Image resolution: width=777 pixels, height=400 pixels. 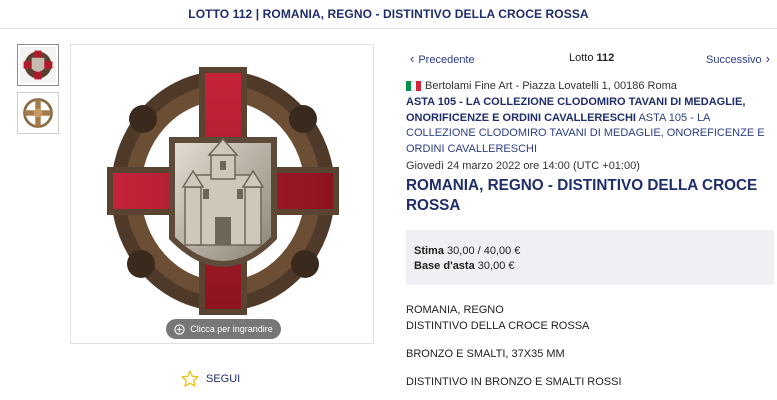 I want to click on medal-back-thumbnail-icon, so click(x=38, y=113).